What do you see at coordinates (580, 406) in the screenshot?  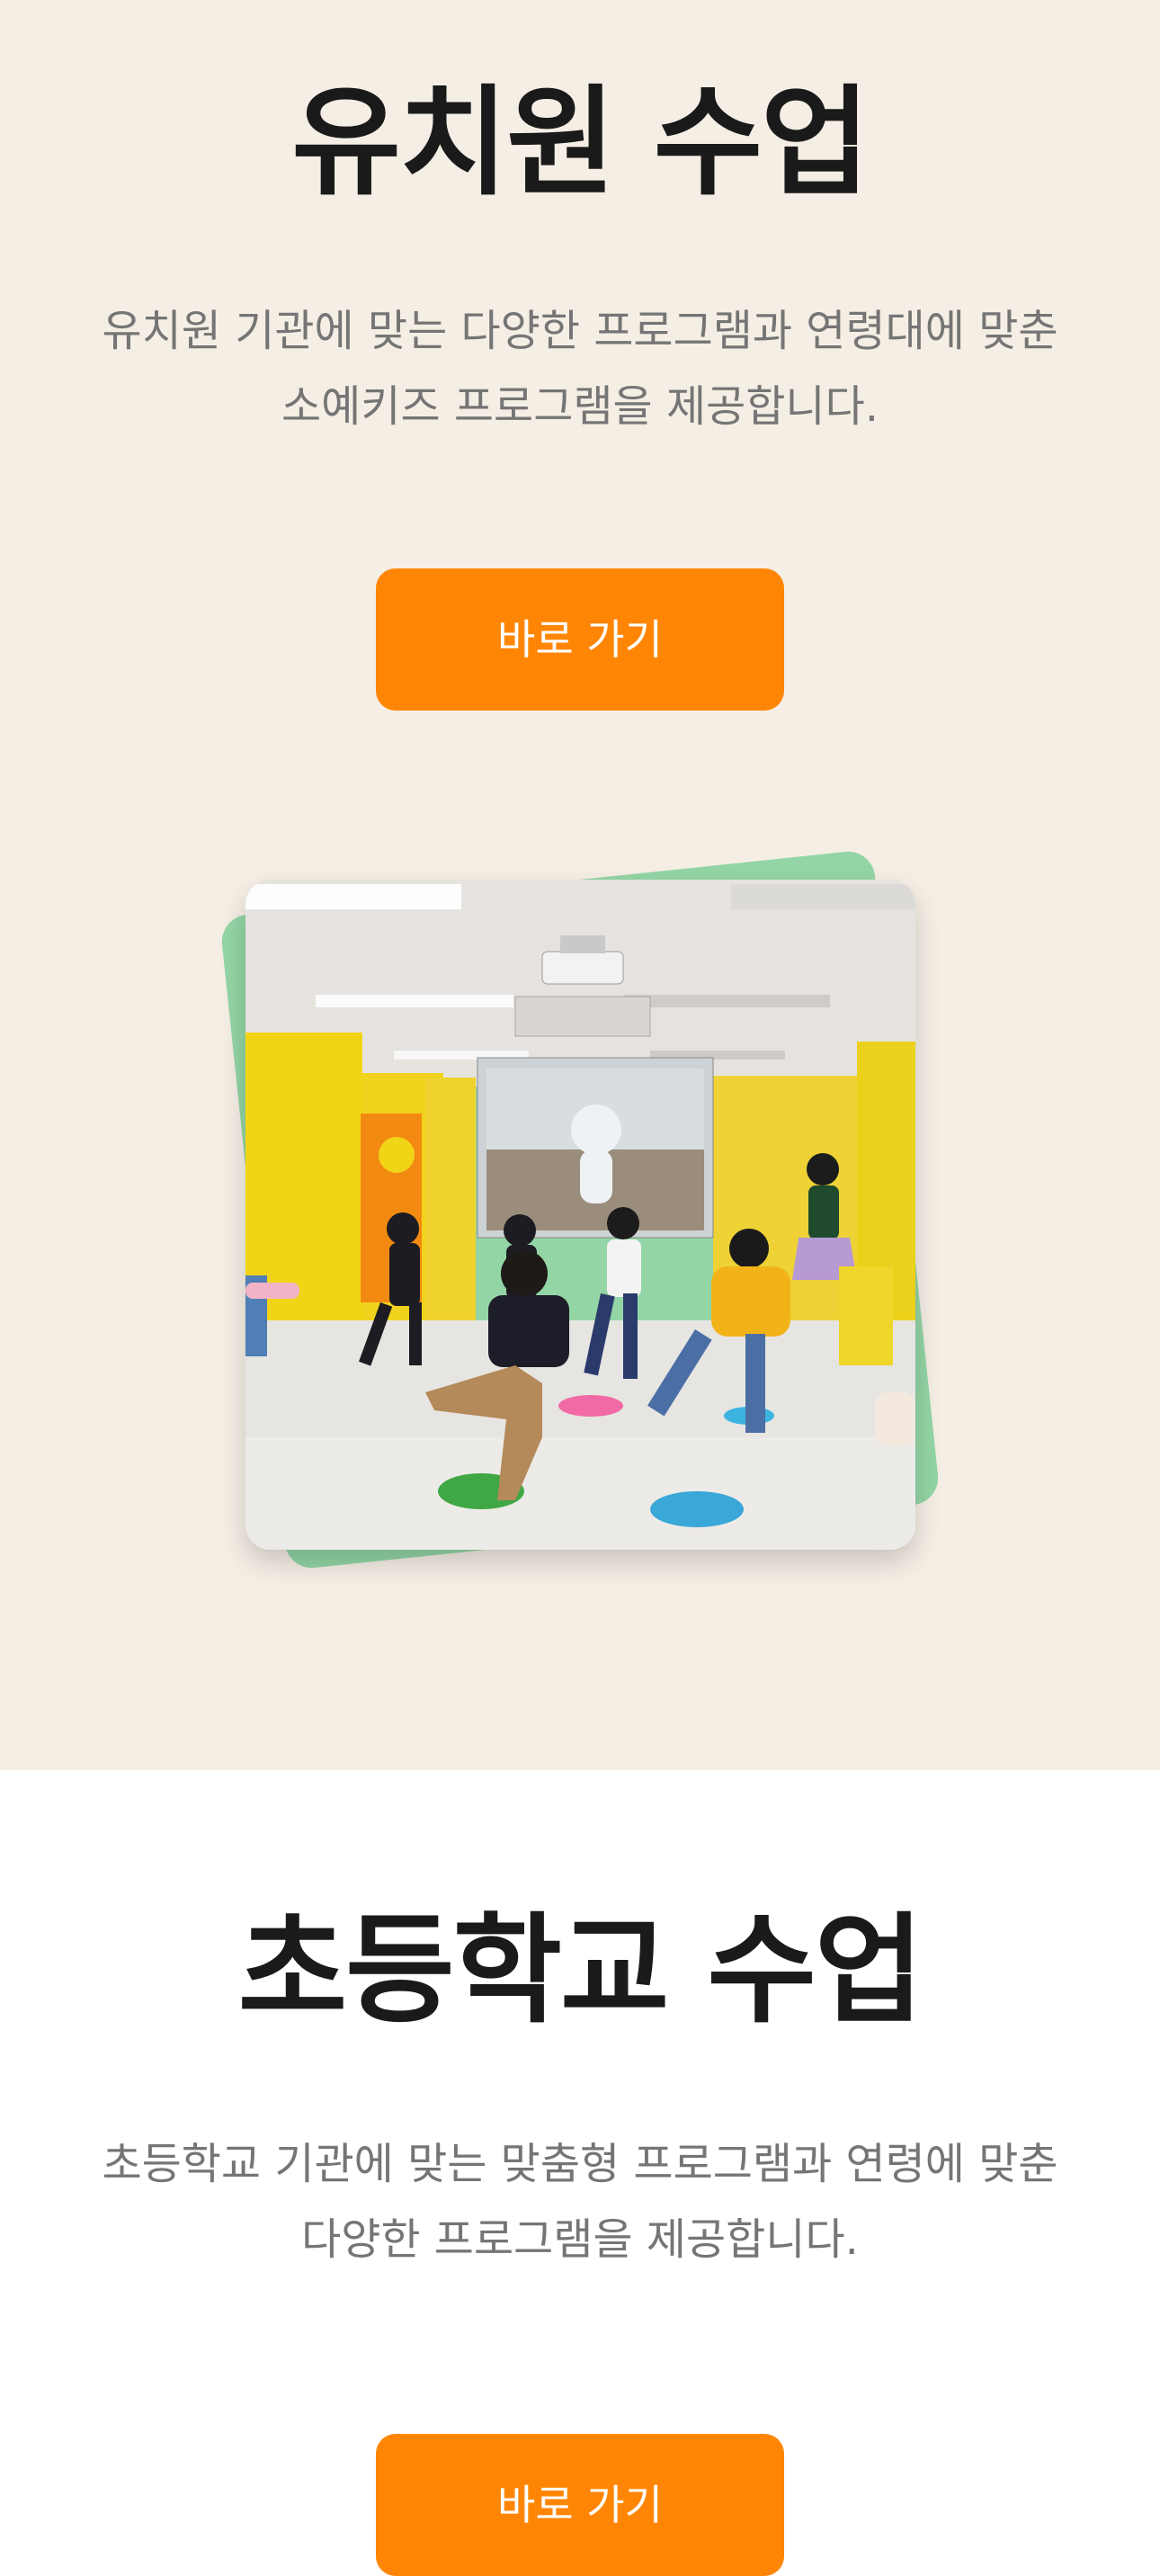 I see `kindergarten-description-line2: 소예키즈 프로그램을 제공합니다.` at bounding box center [580, 406].